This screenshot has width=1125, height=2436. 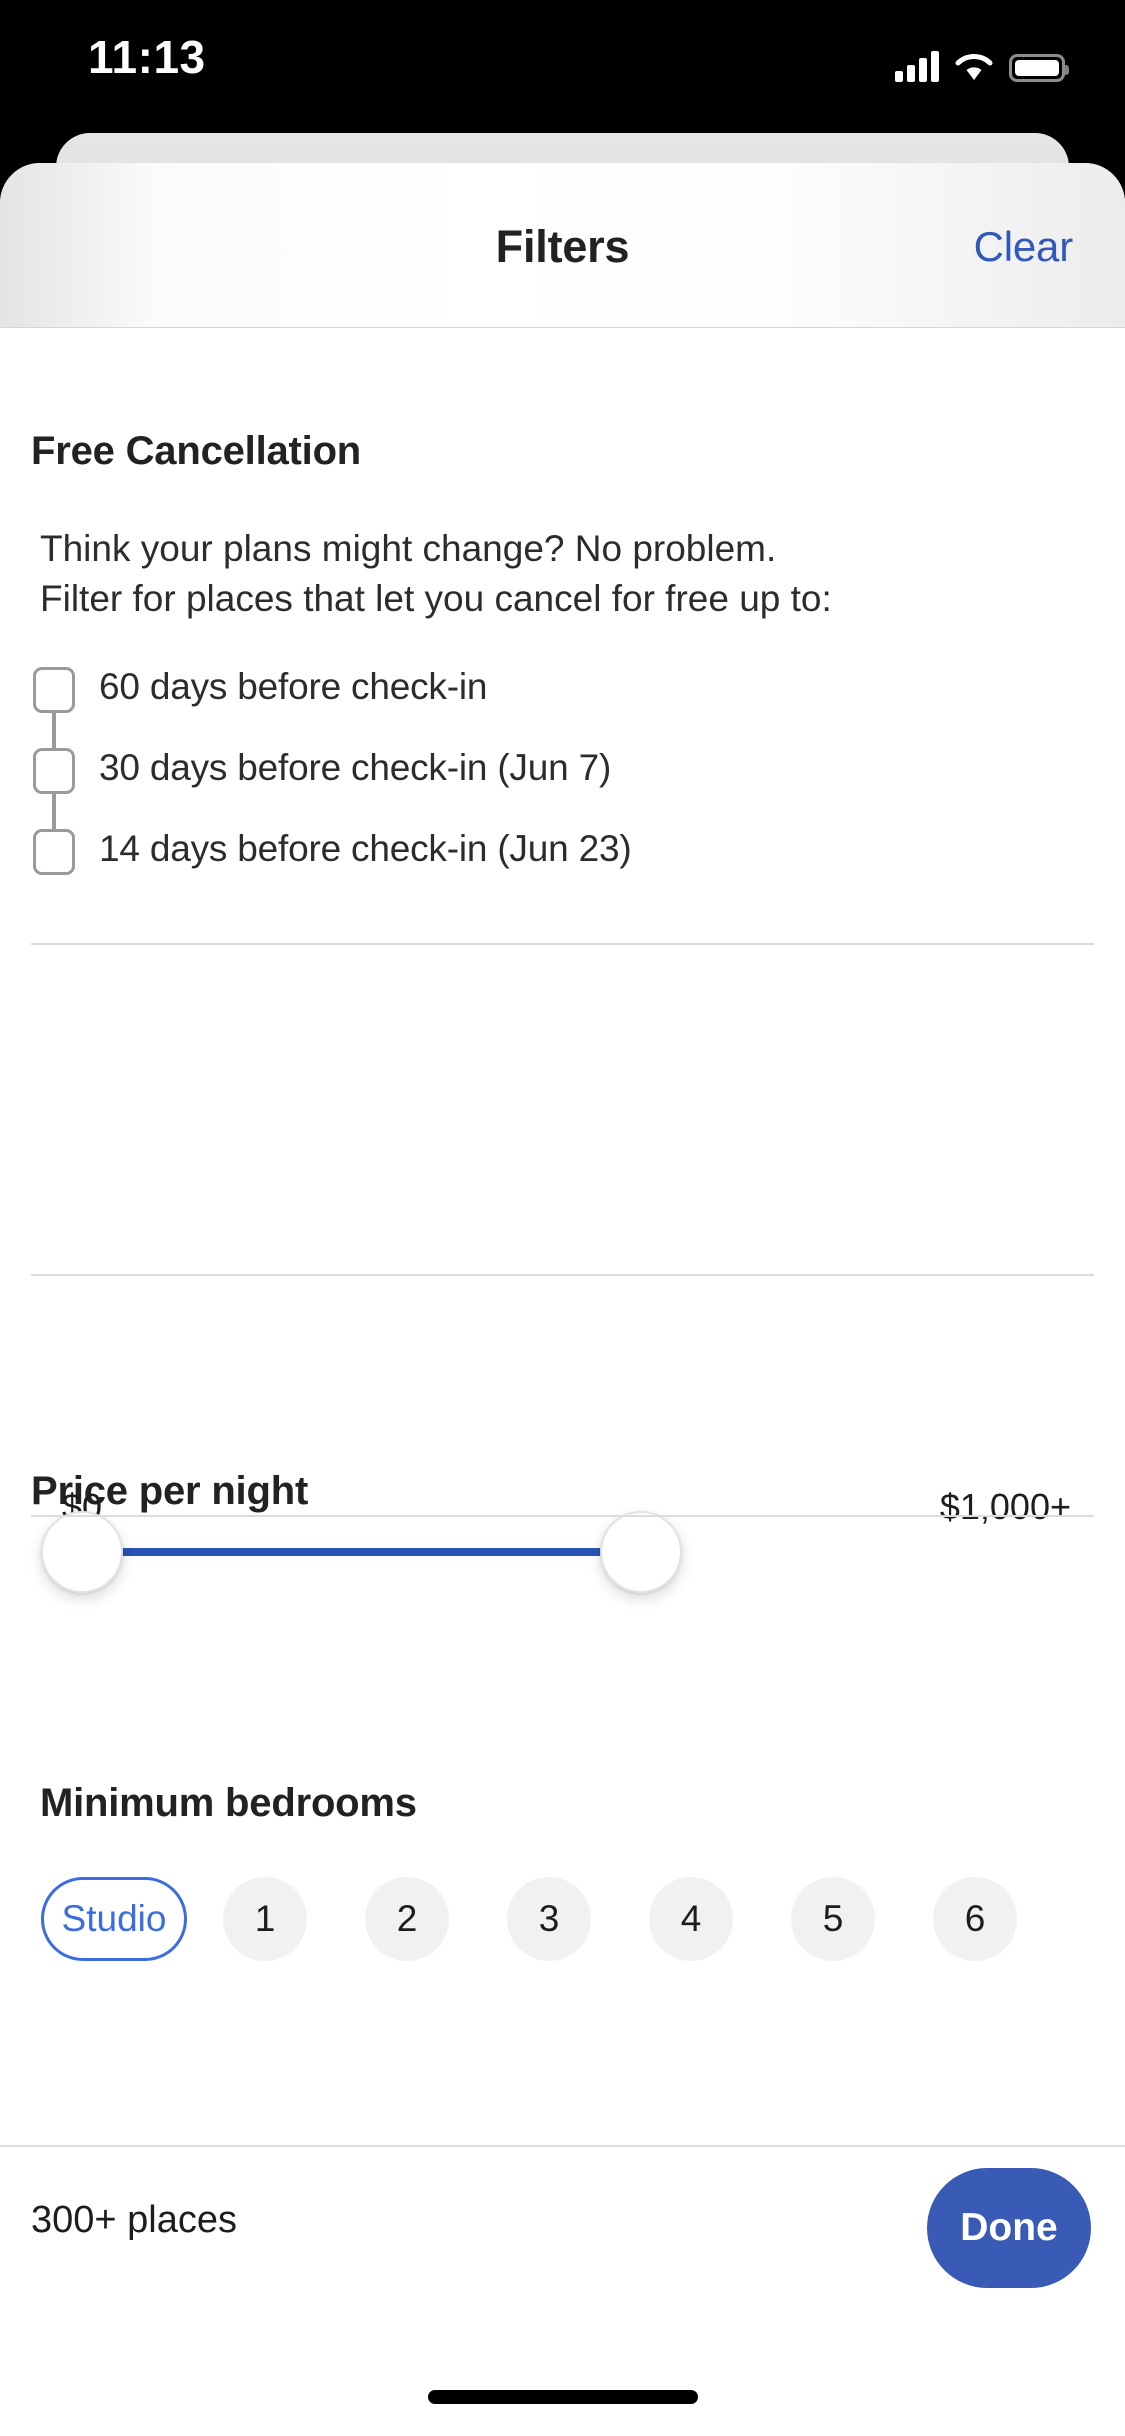 What do you see at coordinates (1039, 68) in the screenshot?
I see `battery-icon` at bounding box center [1039, 68].